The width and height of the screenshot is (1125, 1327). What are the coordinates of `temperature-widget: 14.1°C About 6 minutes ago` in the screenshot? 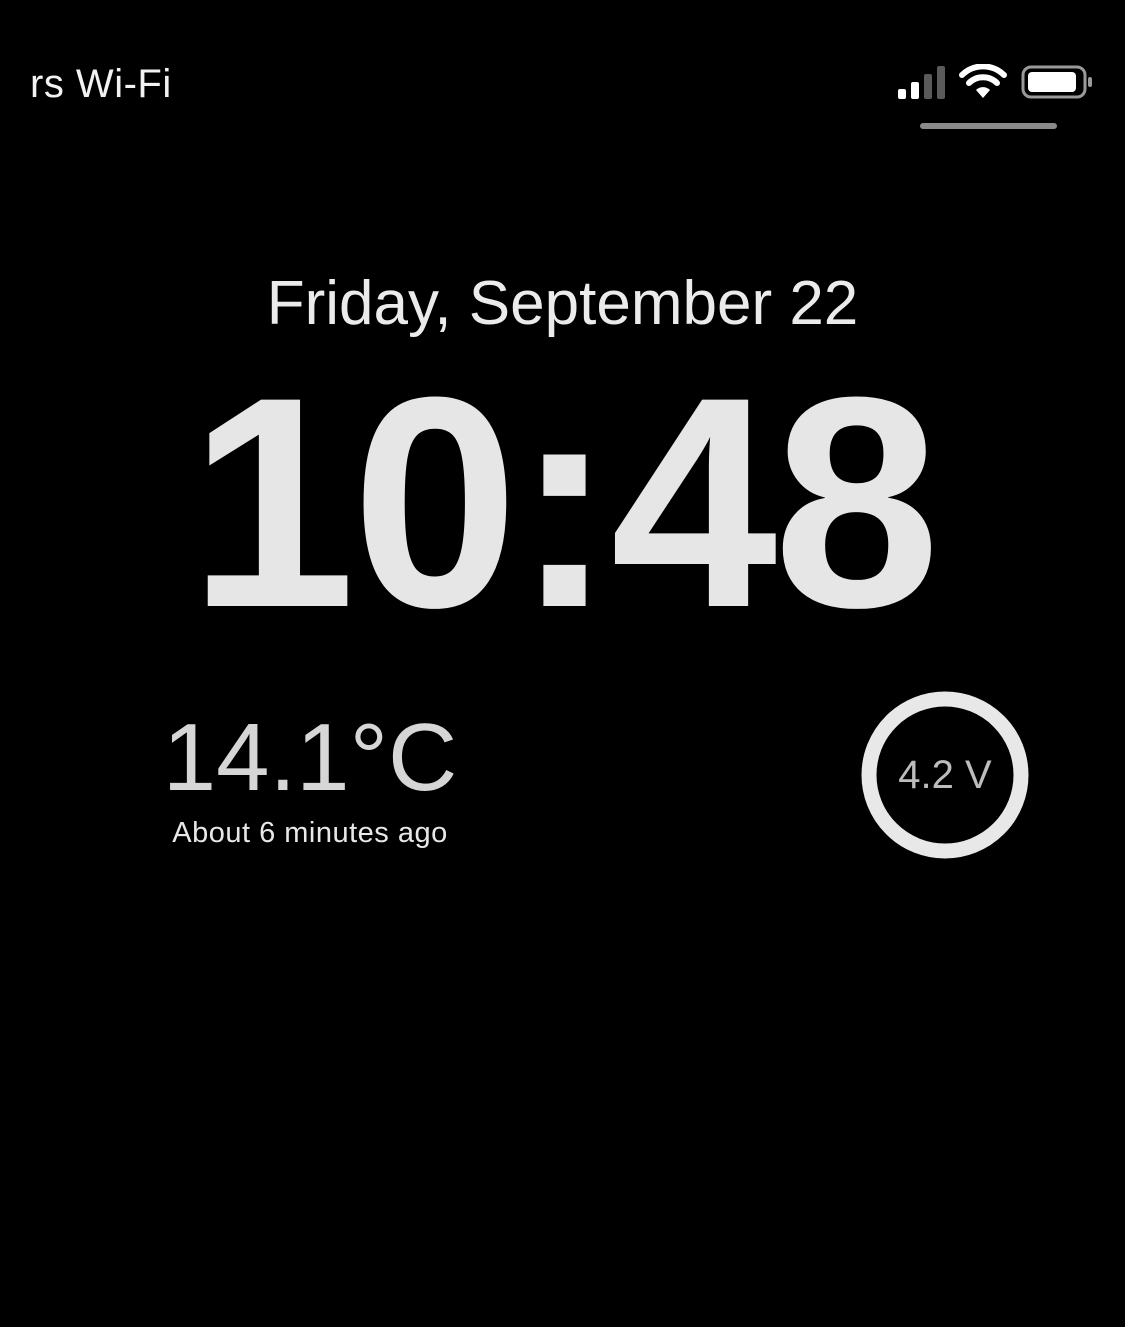 It's located at (310, 777).